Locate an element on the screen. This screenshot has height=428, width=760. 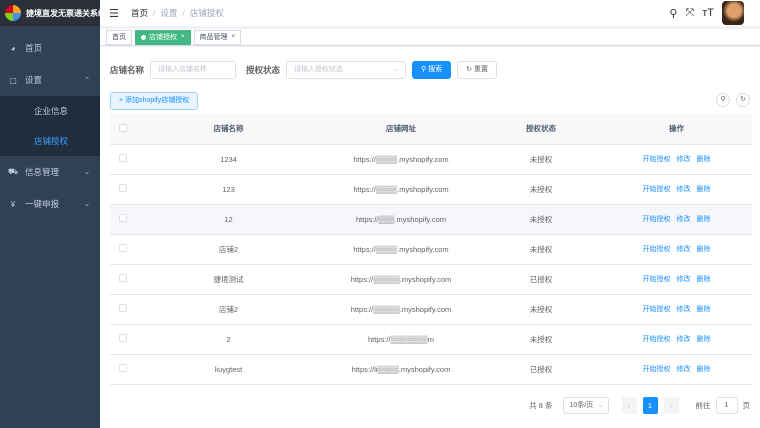
shop-name-input: 请输入店铺名称 is located at coordinates (193, 70).